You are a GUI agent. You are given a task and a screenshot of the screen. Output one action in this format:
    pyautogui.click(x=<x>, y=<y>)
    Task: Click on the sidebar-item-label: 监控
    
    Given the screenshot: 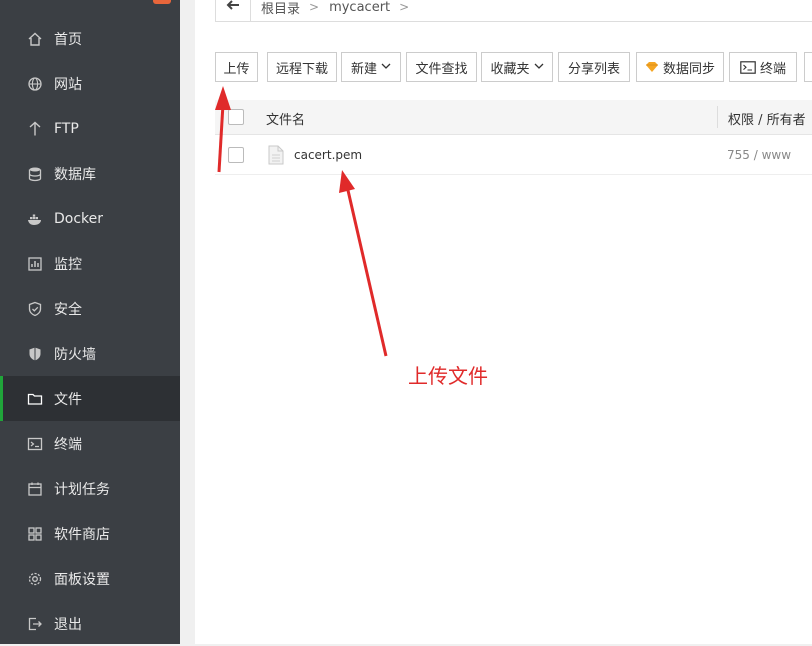 What is the action you would take?
    pyautogui.click(x=68, y=264)
    